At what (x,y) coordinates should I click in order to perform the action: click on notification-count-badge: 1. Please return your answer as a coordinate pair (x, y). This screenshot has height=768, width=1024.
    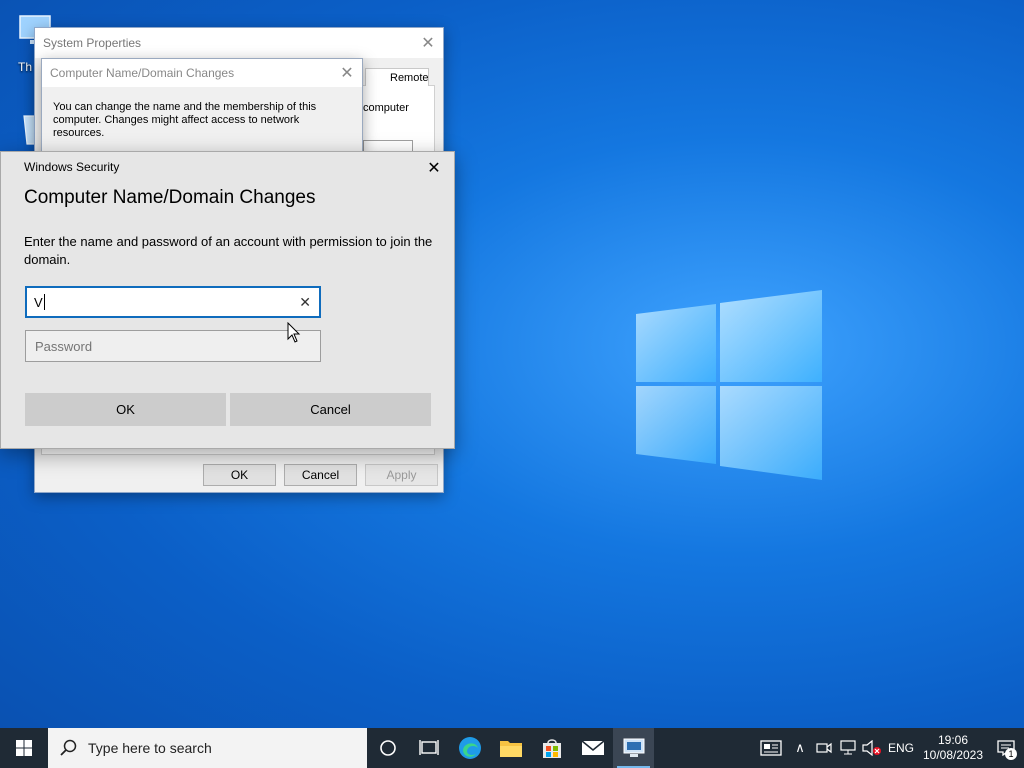
    Looking at the image, I should click on (1011, 754).